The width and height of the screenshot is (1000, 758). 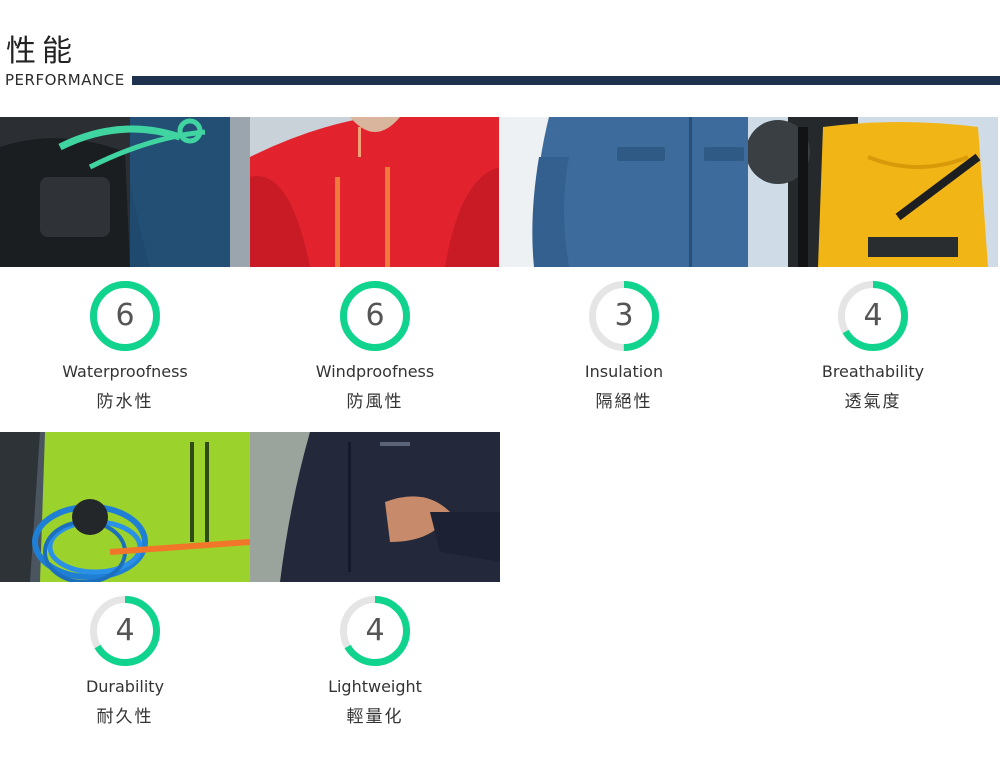 I want to click on score-value: 3, so click(x=624, y=315).